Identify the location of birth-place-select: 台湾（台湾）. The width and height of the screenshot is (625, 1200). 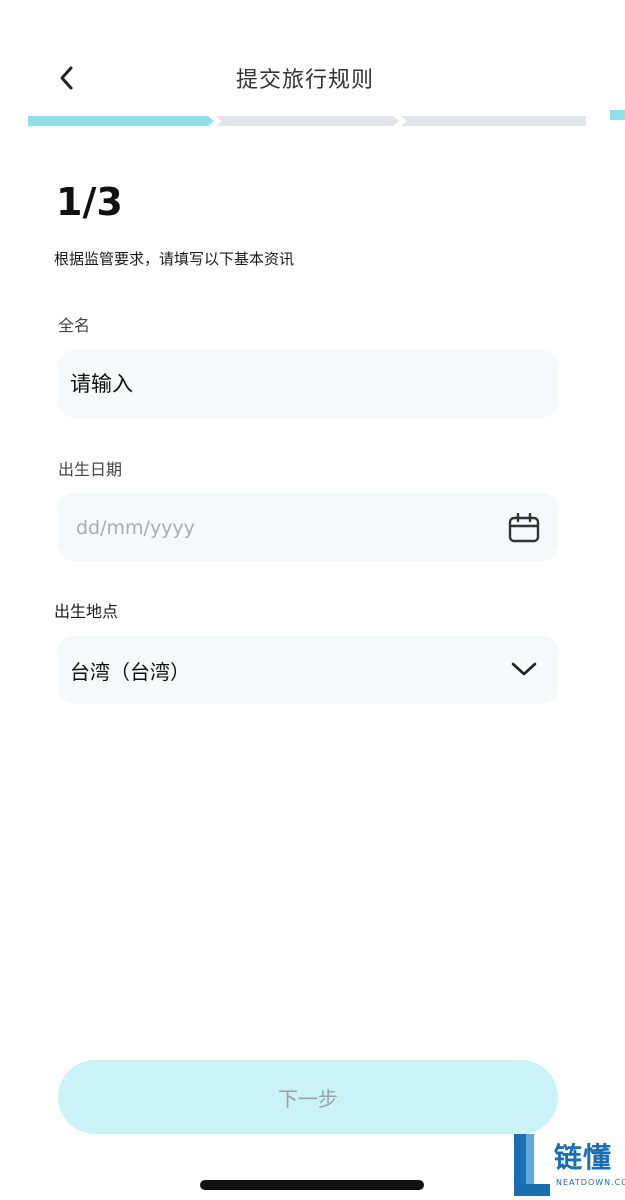
(308, 670).